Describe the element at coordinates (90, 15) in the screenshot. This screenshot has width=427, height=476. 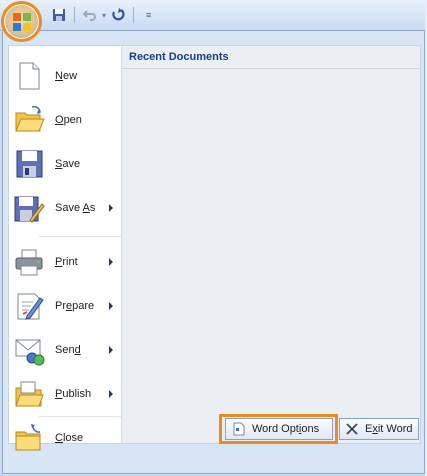
I see `undo-icon` at that location.